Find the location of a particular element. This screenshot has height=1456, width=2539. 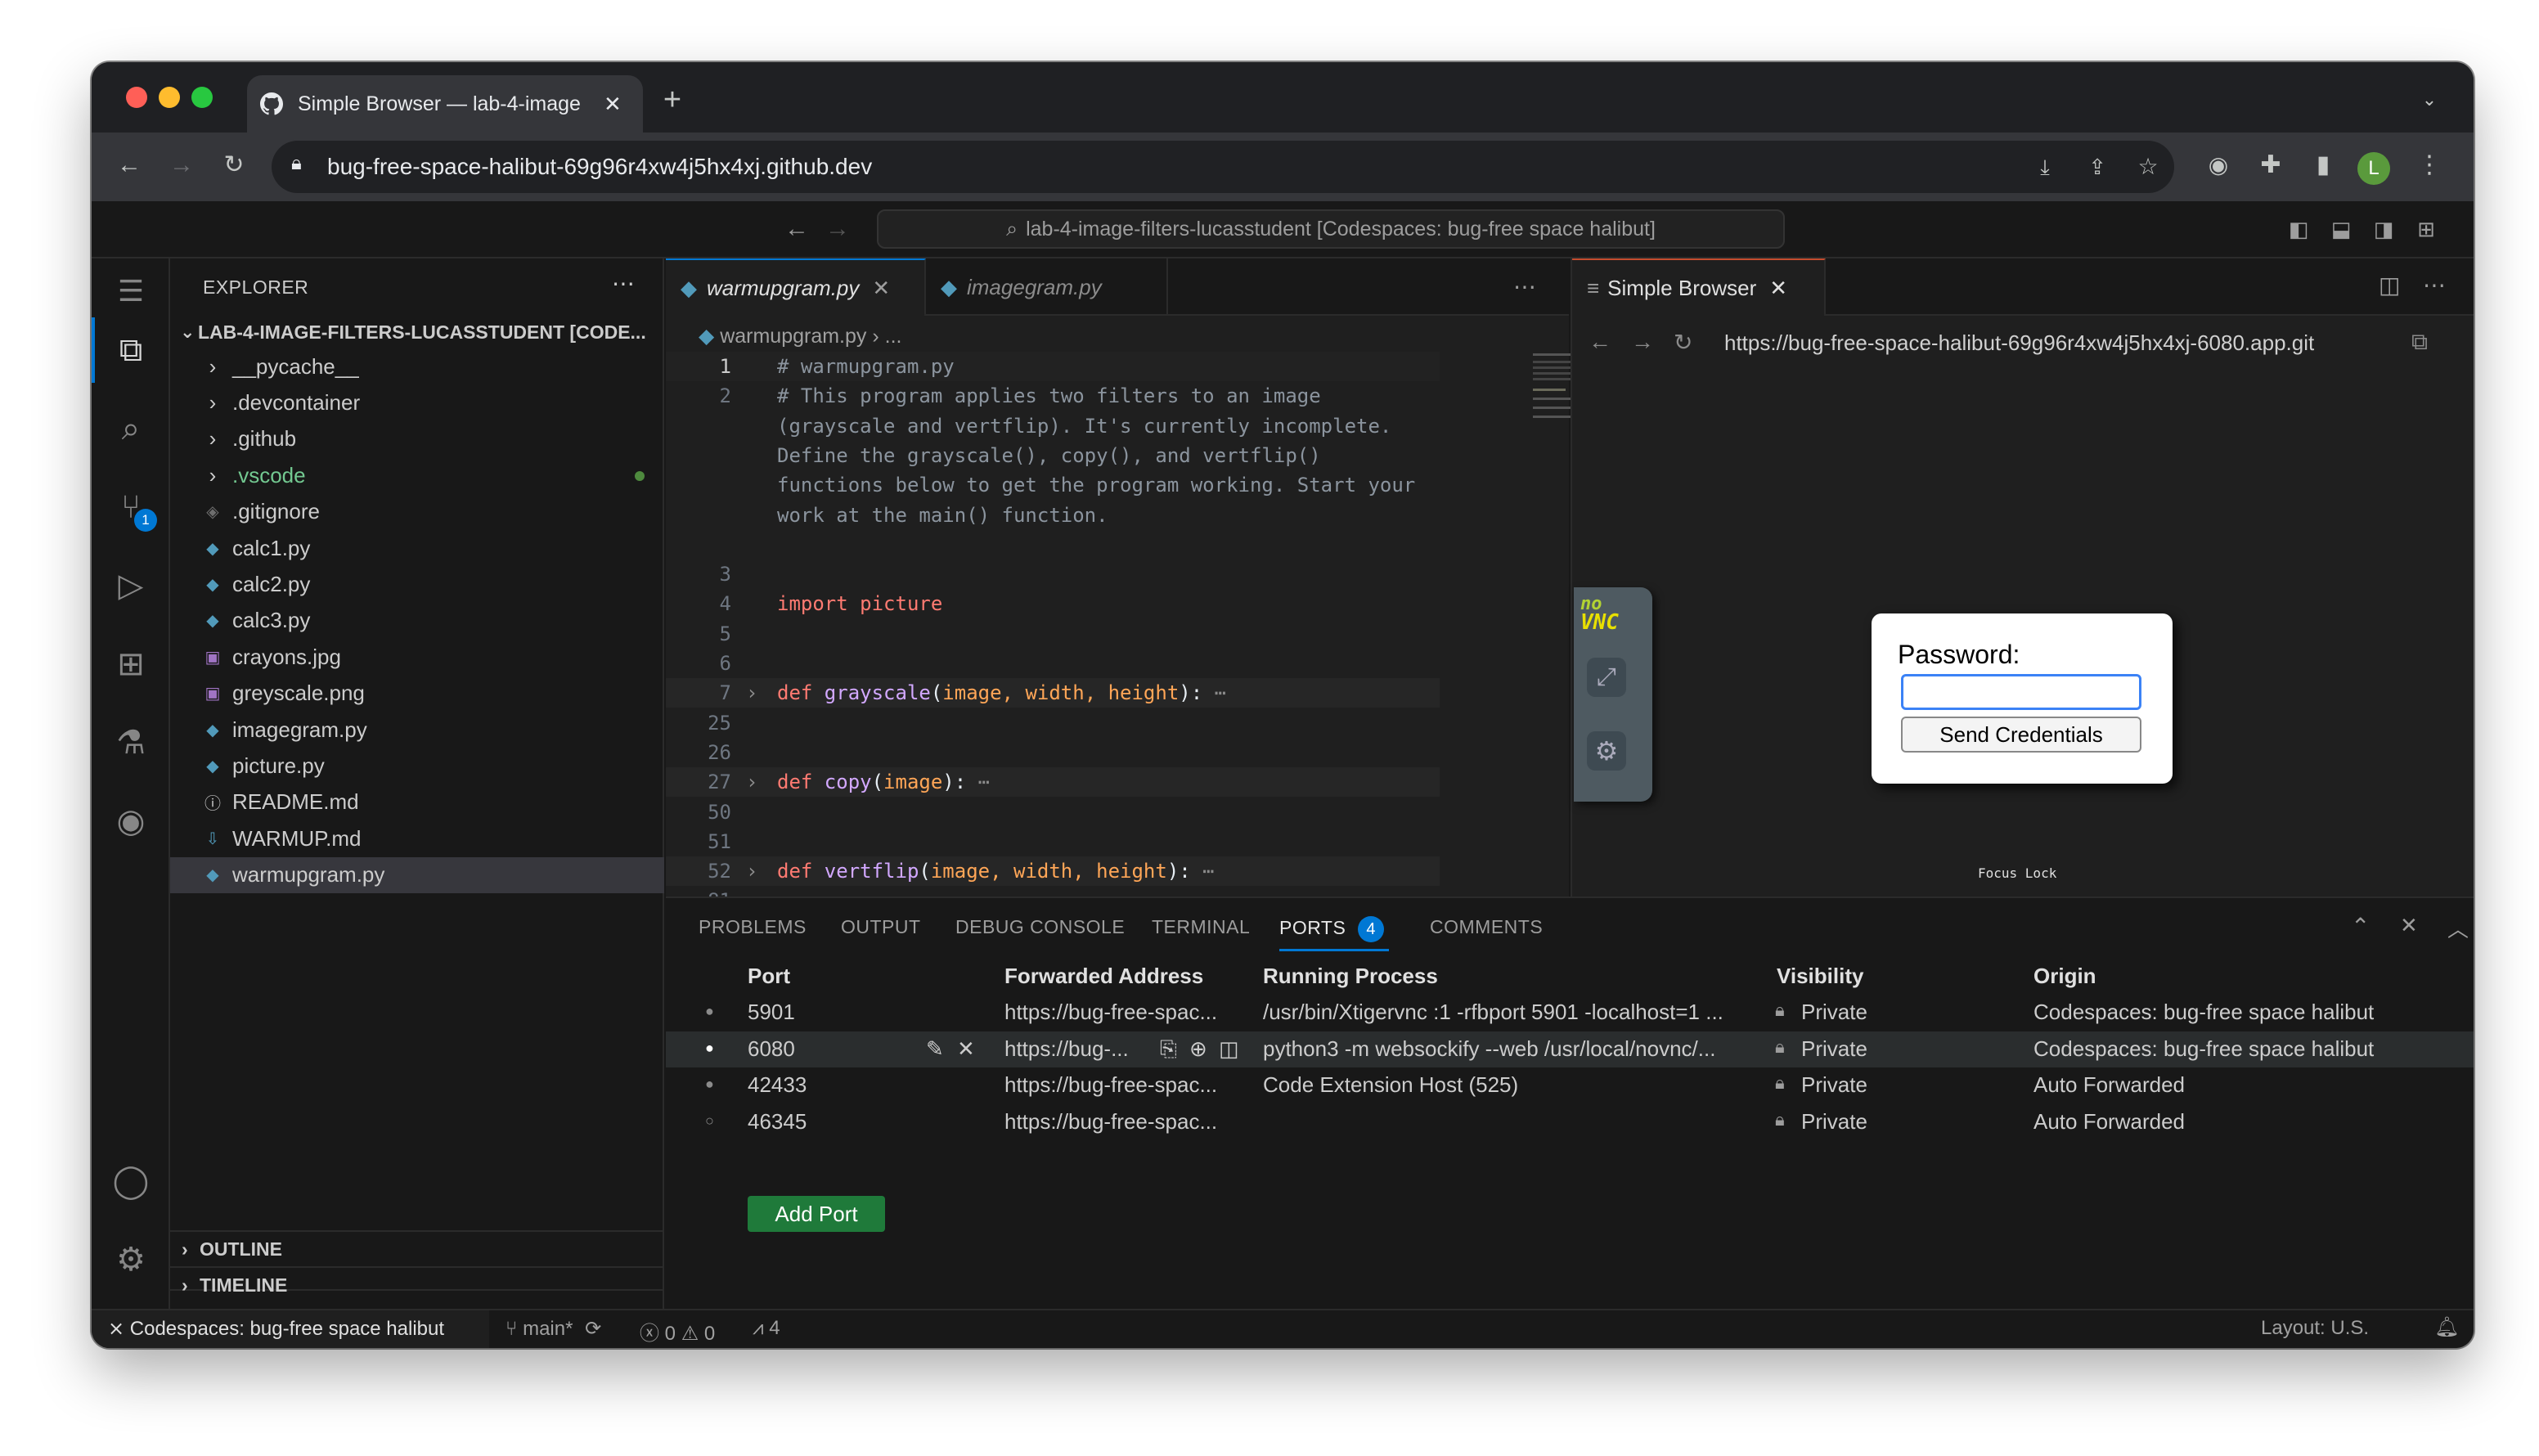

tab-debug-console: DEBUG CONSOLE is located at coordinates (1040, 927).